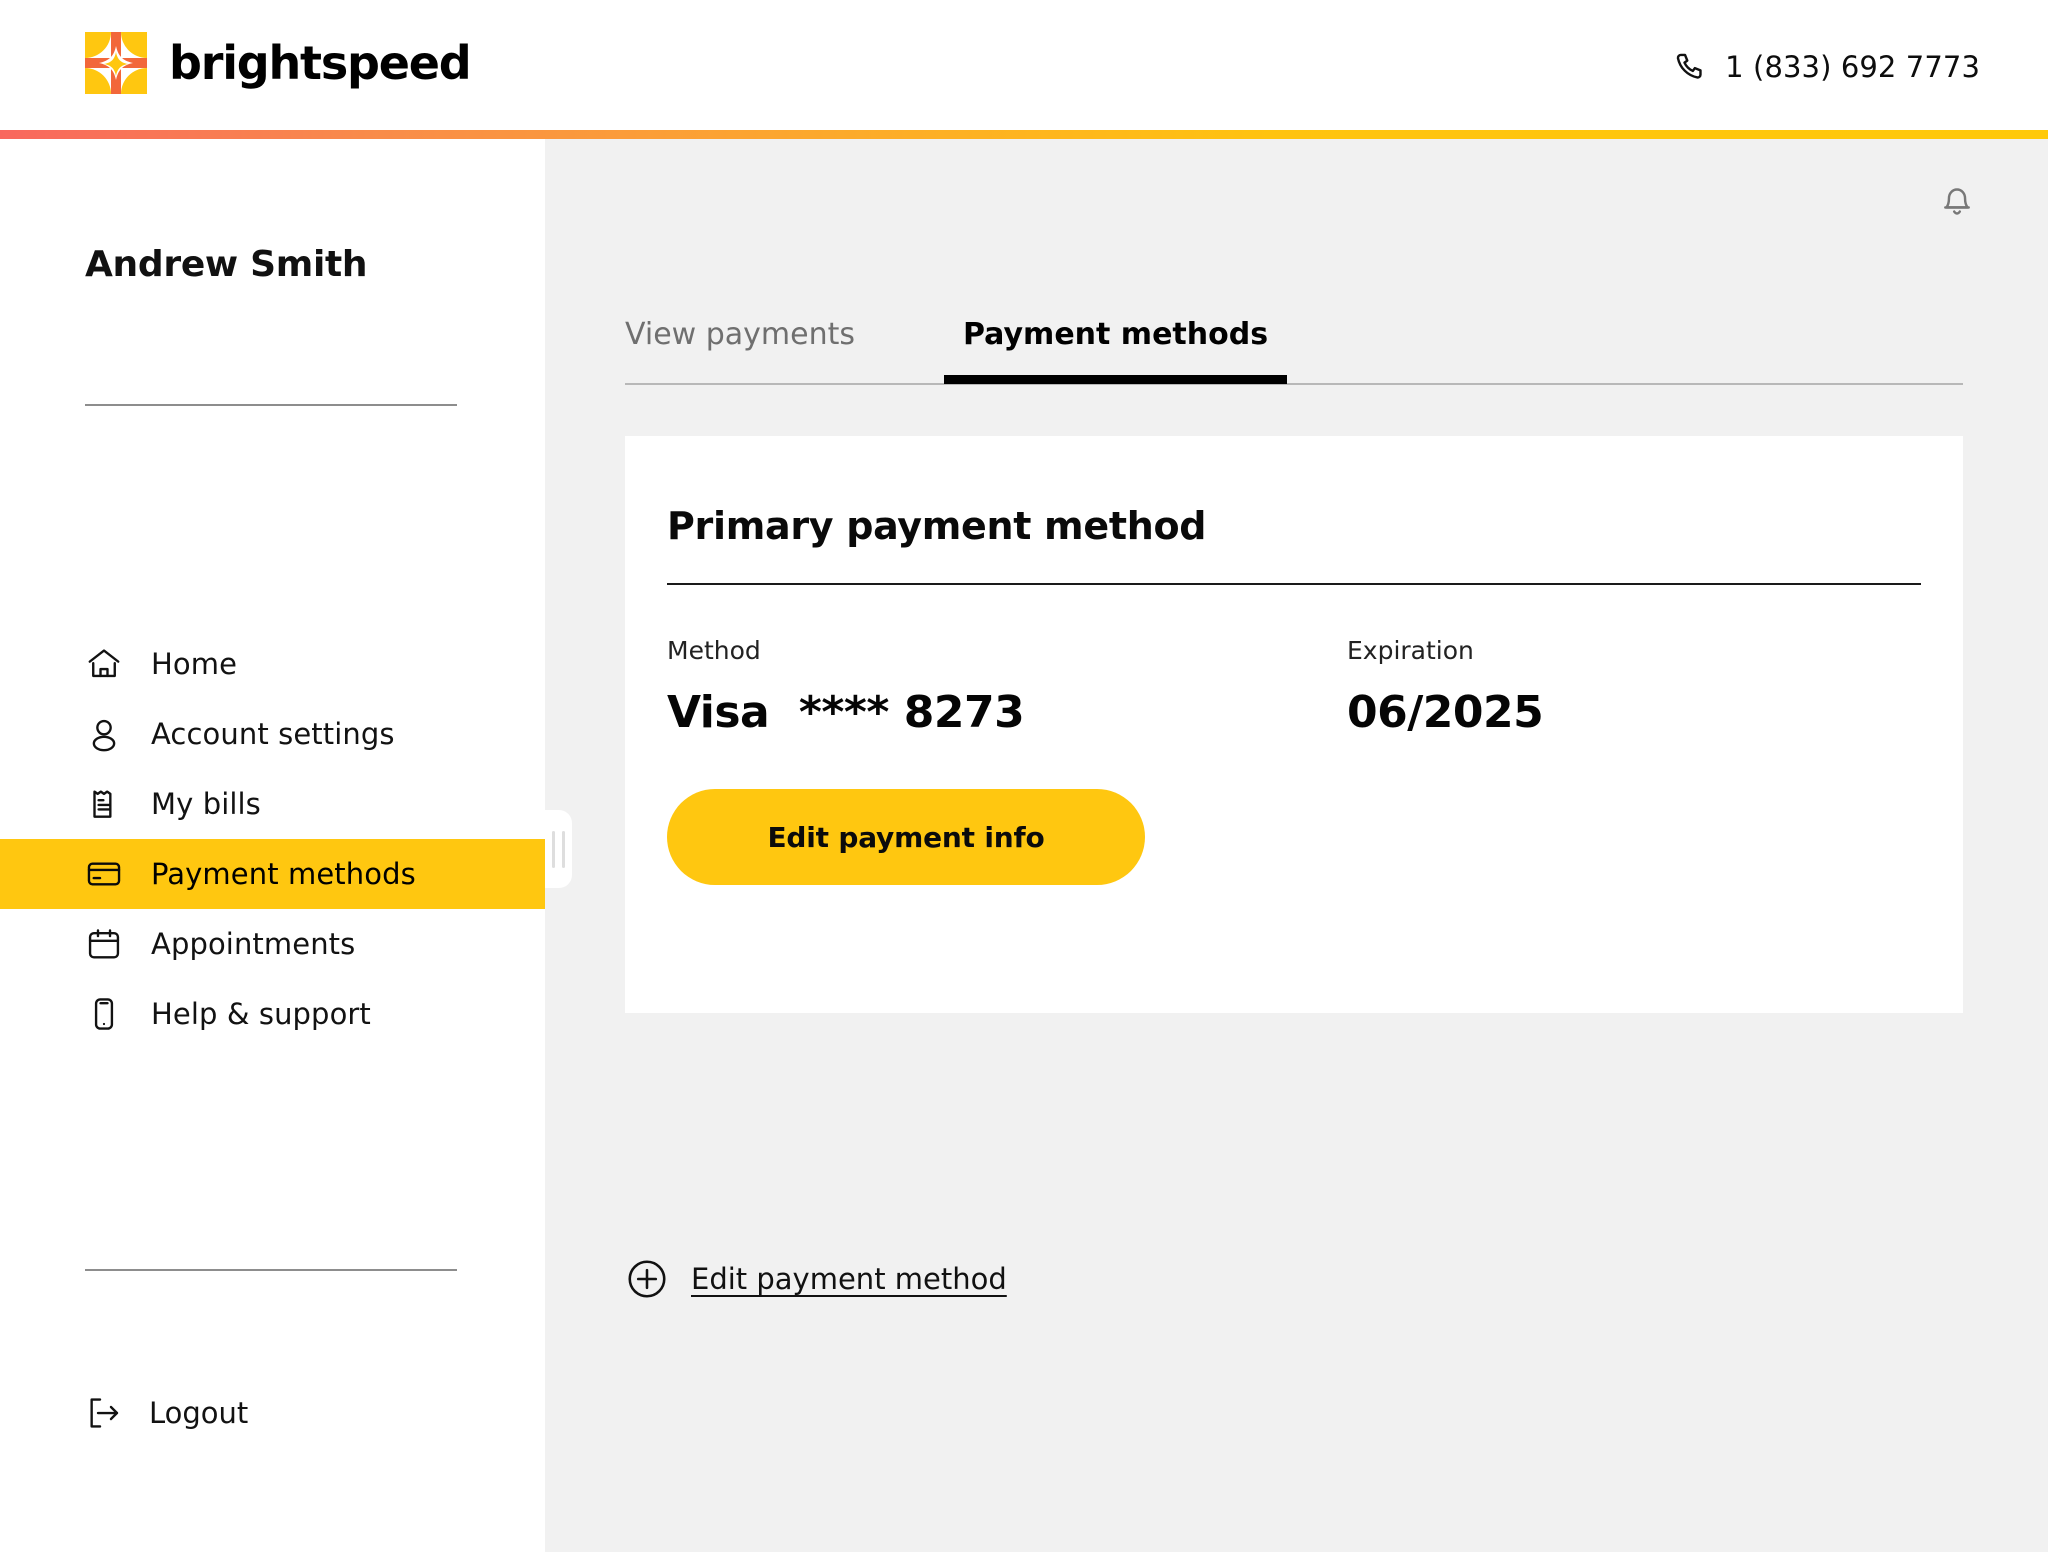 The height and width of the screenshot is (1552, 2048). Describe the element at coordinates (1024, 134) in the screenshot. I see `brand-gradient-bar` at that location.